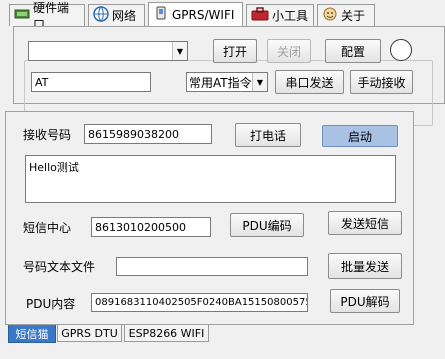  Describe the element at coordinates (47, 134) in the screenshot. I see `receiver-label: 接收号码` at that location.